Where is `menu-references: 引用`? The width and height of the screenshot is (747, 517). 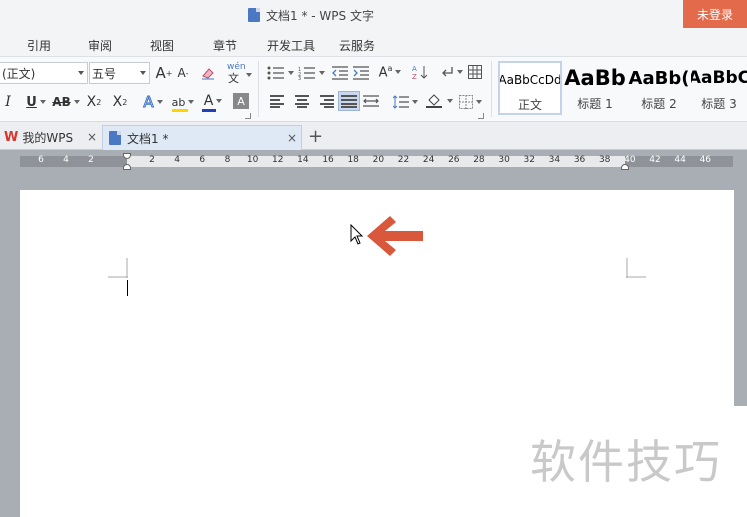 menu-references: 引用 is located at coordinates (39, 45).